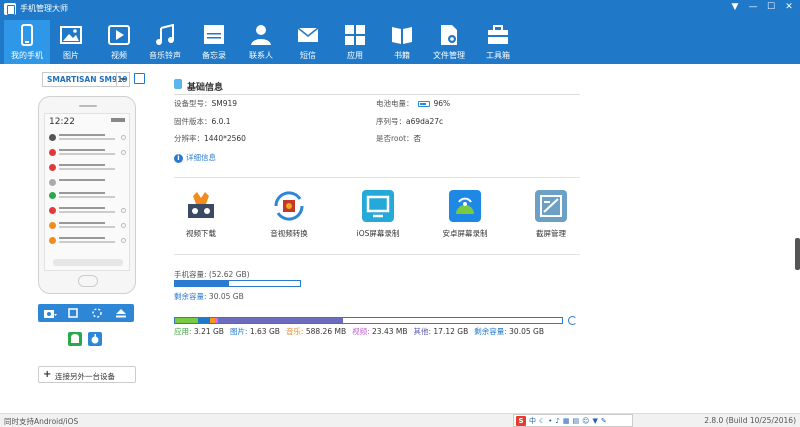  I want to click on menu-icon: ▼, so click(735, 7).